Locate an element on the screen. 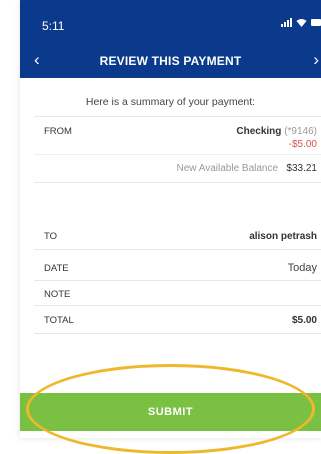 The height and width of the screenshot is (454, 321). to-value: alison petrash is located at coordinates (283, 236).